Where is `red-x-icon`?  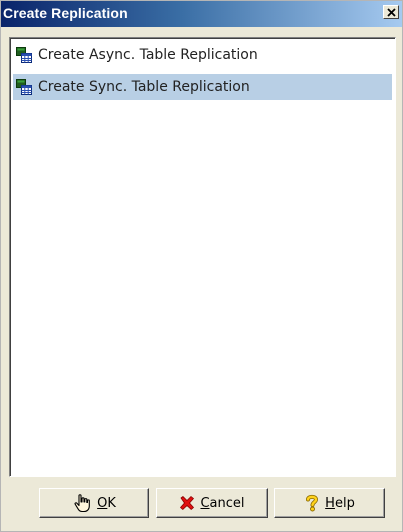
red-x-icon is located at coordinates (187, 503).